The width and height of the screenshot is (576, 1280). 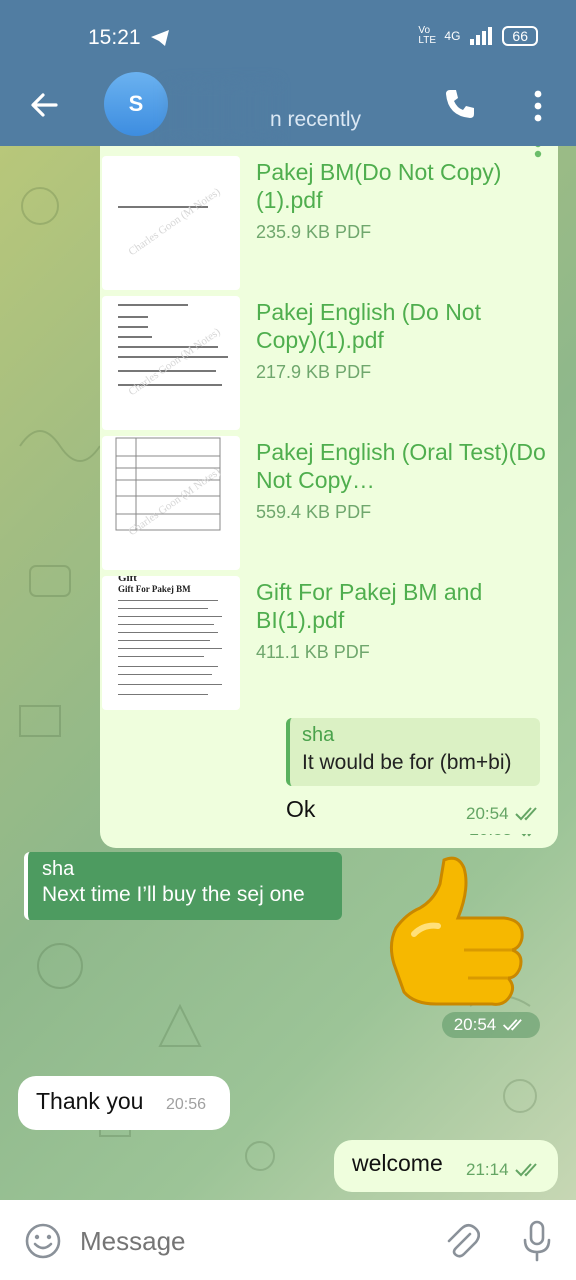 What do you see at coordinates (316, 119) in the screenshot?
I see `last-seen-status: n recently` at bounding box center [316, 119].